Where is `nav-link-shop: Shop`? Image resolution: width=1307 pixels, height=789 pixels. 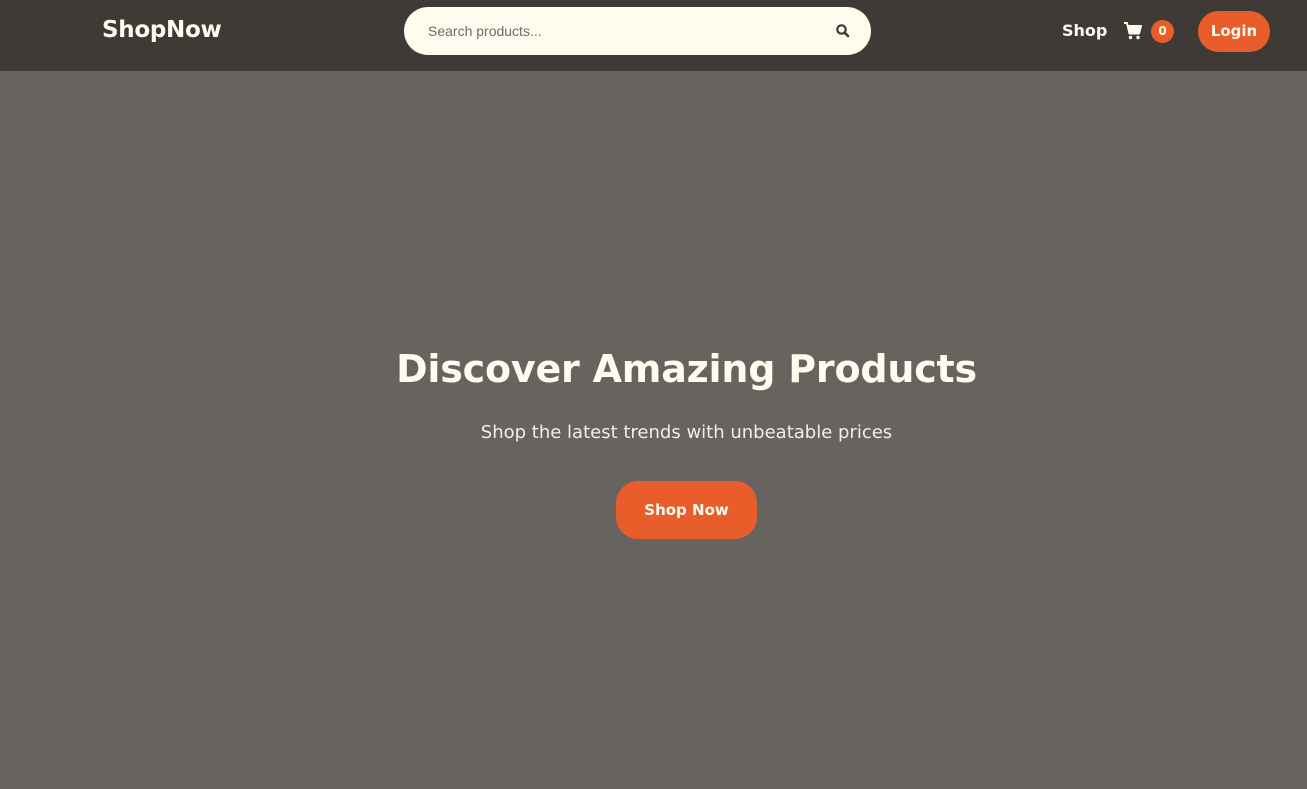 nav-link-shop: Shop is located at coordinates (1084, 30).